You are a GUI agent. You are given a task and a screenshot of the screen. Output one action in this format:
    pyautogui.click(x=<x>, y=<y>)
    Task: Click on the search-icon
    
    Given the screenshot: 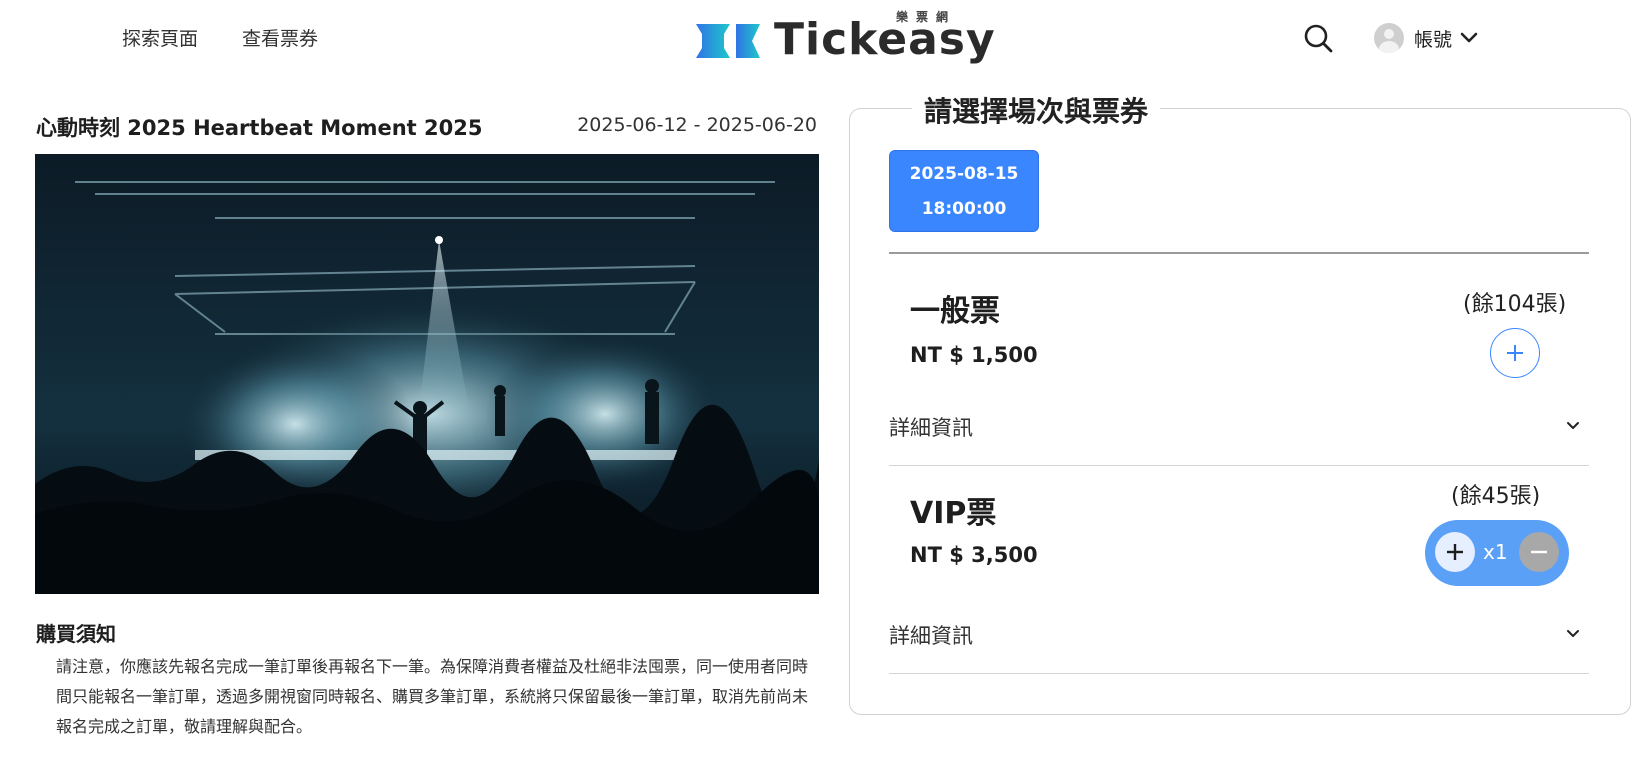 What is the action you would take?
    pyautogui.click(x=1318, y=38)
    